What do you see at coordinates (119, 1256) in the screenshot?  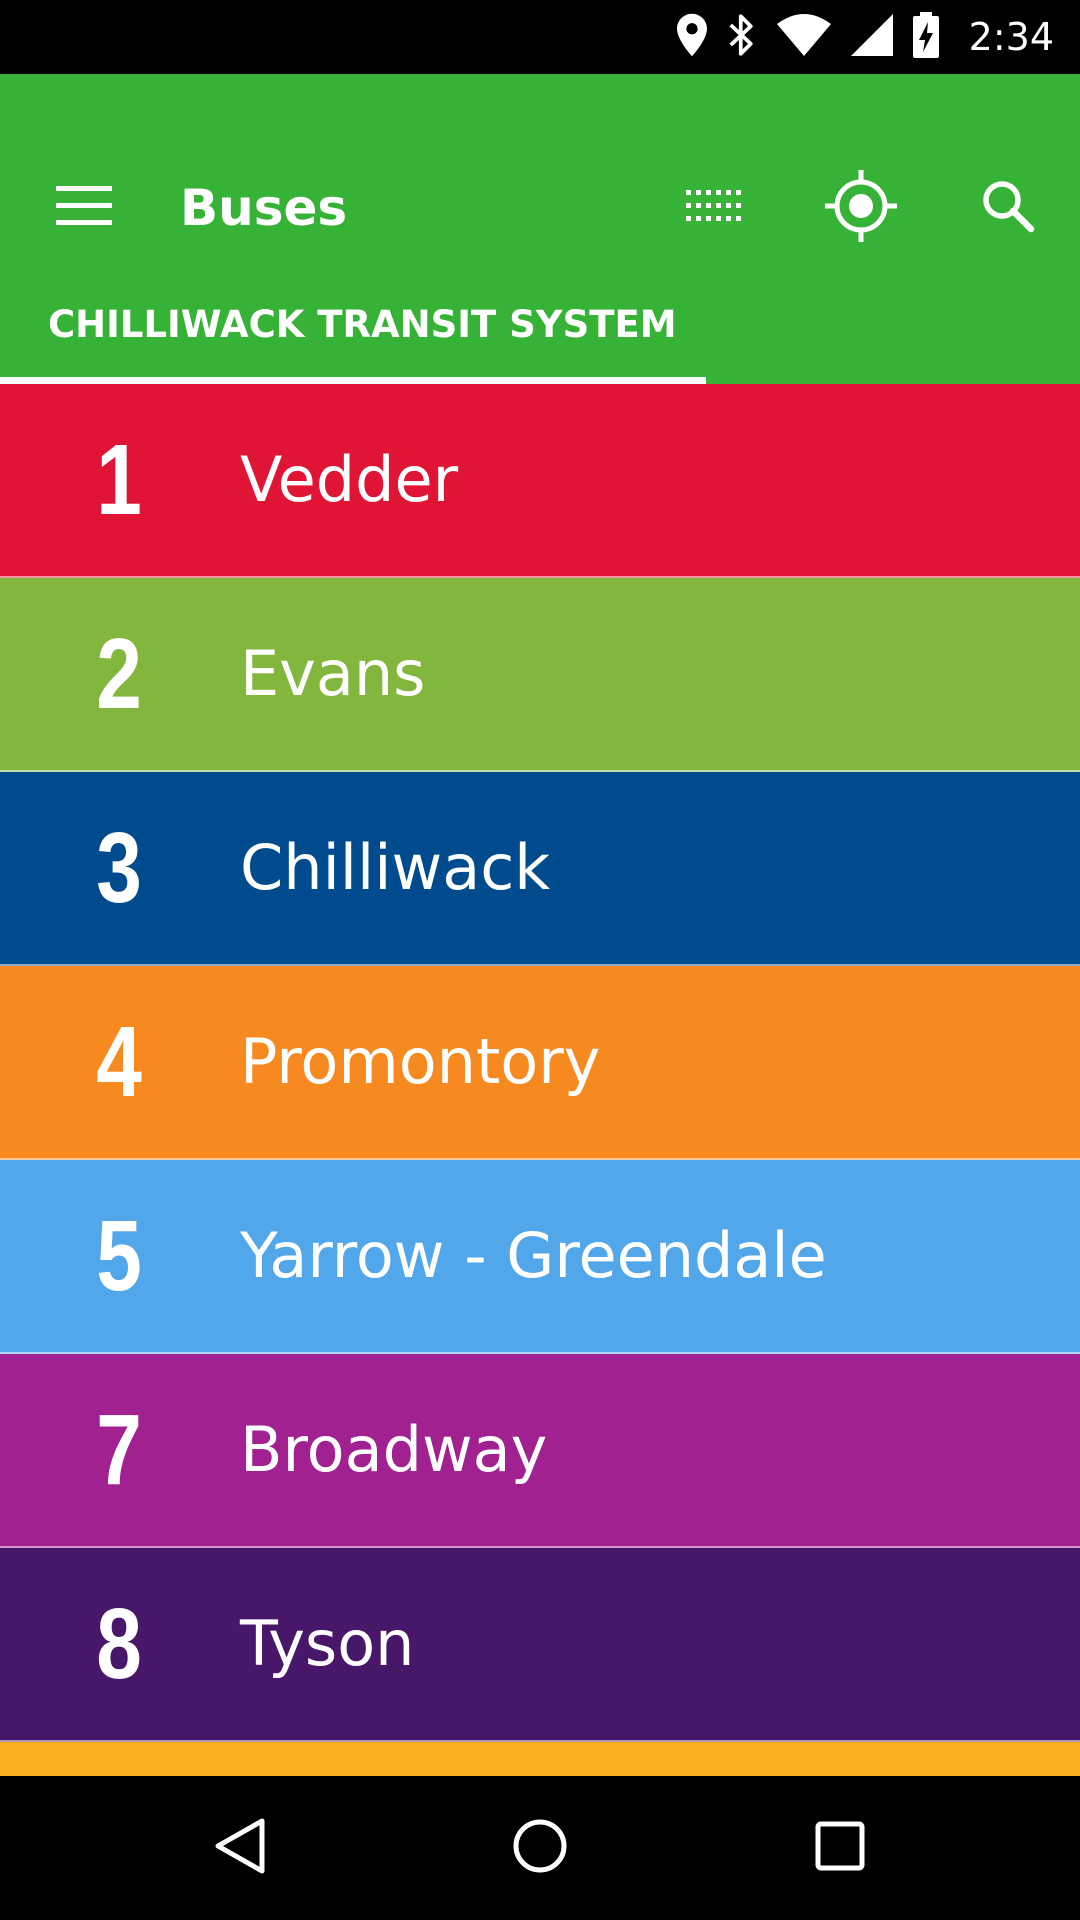 I see `route-number: 5` at bounding box center [119, 1256].